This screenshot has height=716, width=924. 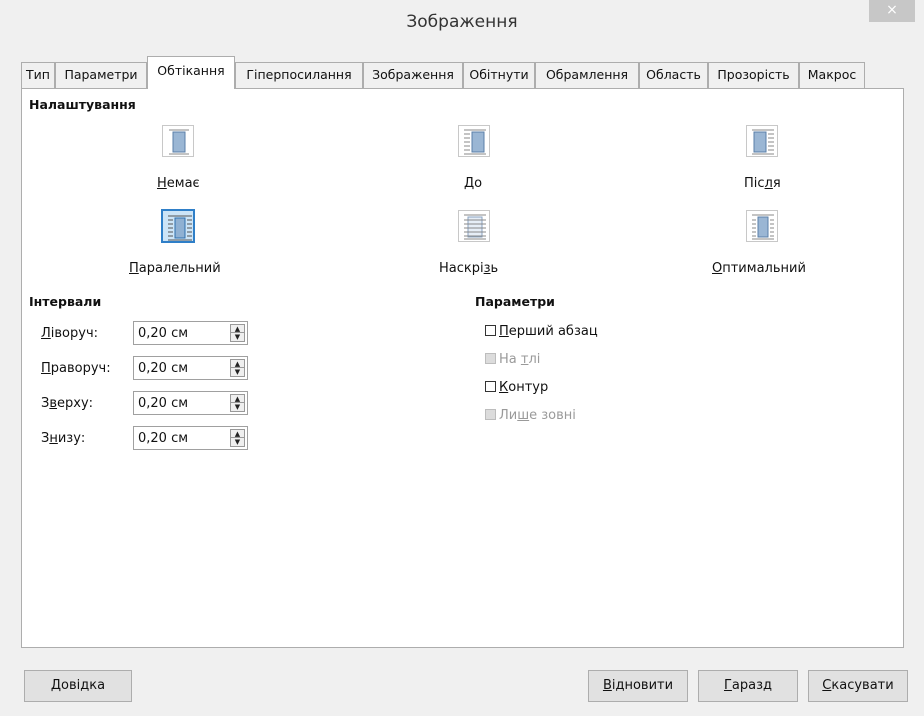 I want to click on outside-only-checkbox: Лише зовні, so click(x=530, y=415).